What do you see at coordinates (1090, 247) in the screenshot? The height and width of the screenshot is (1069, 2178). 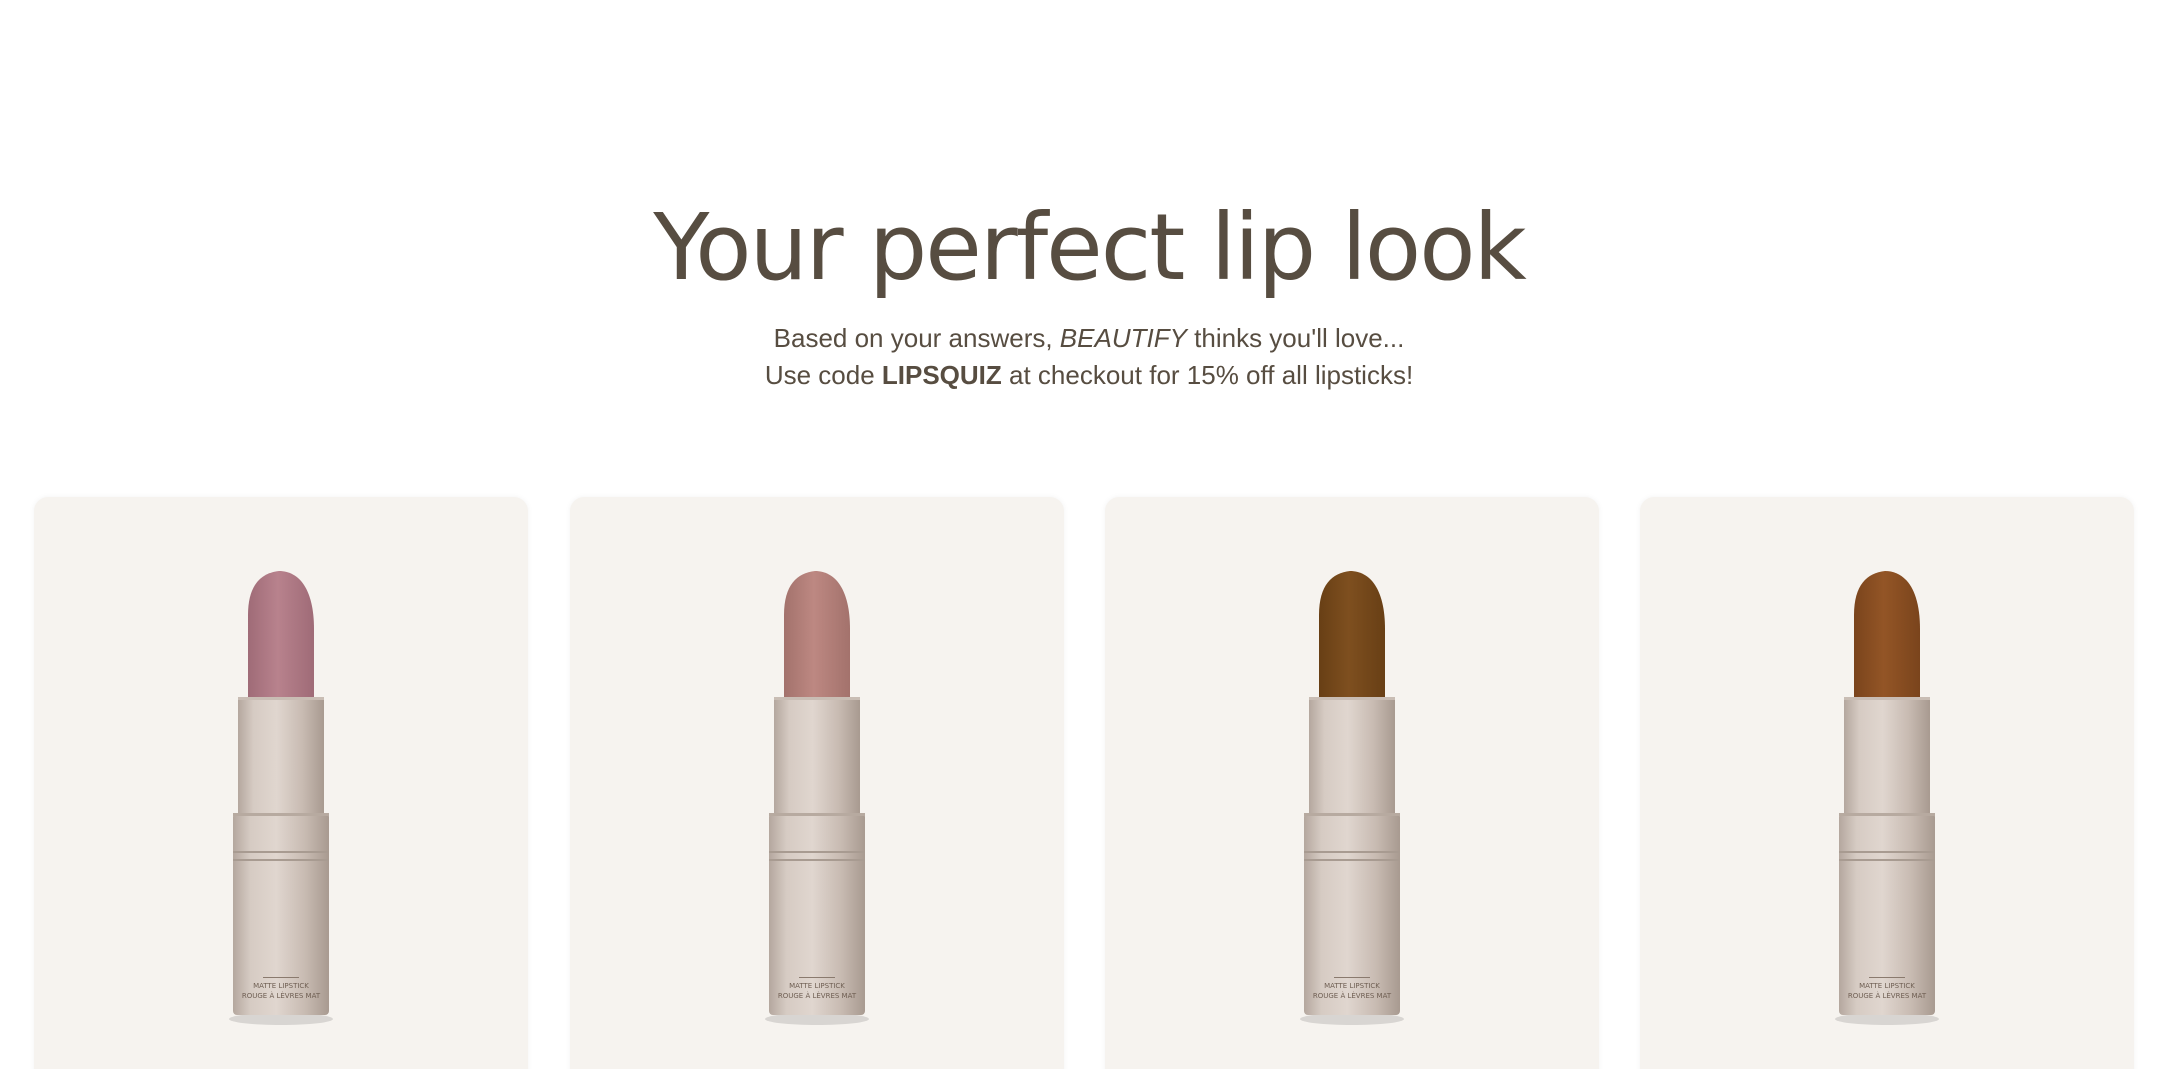 I see `page-title: Your perfect lip look` at bounding box center [1090, 247].